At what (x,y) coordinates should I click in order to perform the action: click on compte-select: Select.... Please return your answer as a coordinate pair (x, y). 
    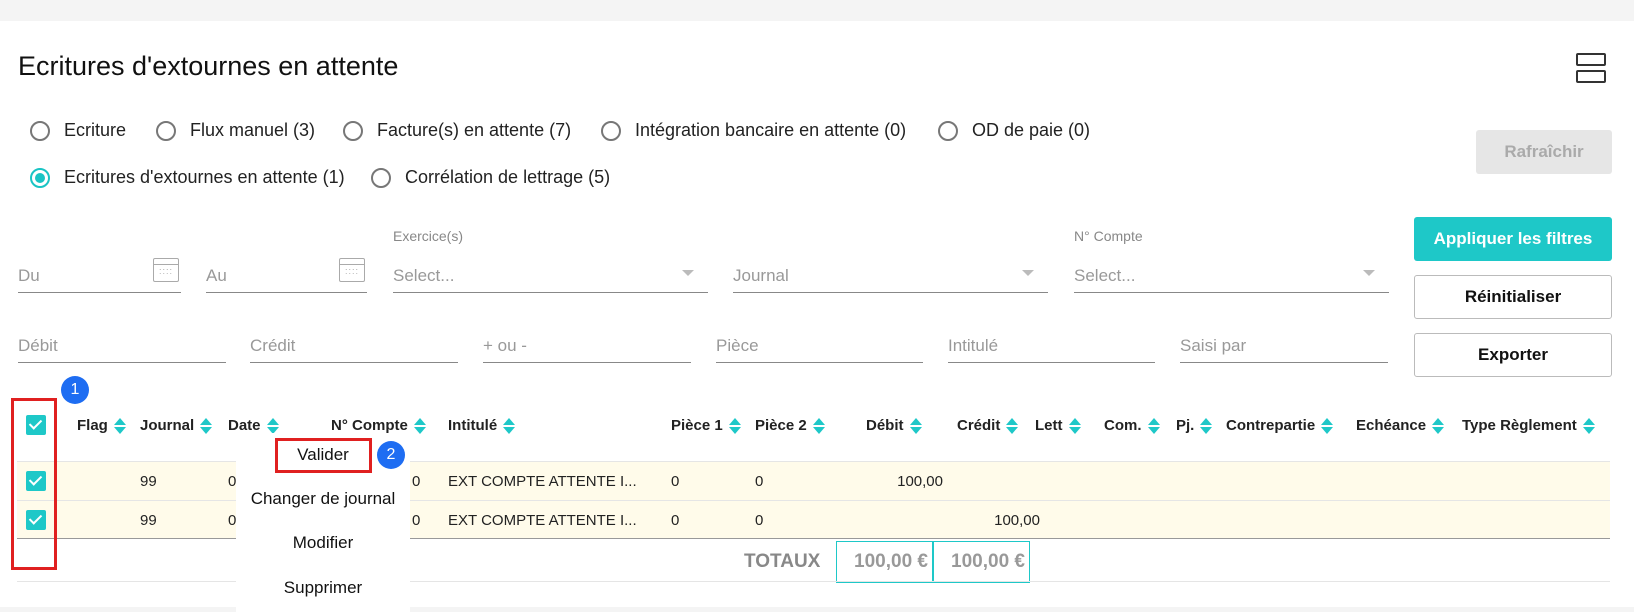
    Looking at the image, I should click on (1231, 276).